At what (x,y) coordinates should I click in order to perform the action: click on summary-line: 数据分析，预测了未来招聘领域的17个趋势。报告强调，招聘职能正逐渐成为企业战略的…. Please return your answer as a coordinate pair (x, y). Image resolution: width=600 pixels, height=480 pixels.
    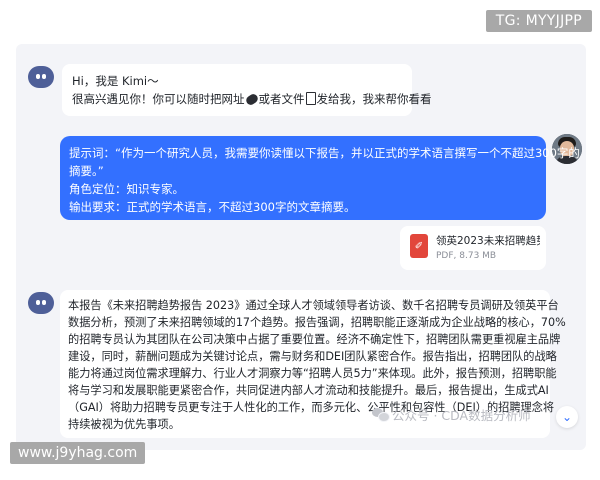
    Looking at the image, I should click on (317, 322).